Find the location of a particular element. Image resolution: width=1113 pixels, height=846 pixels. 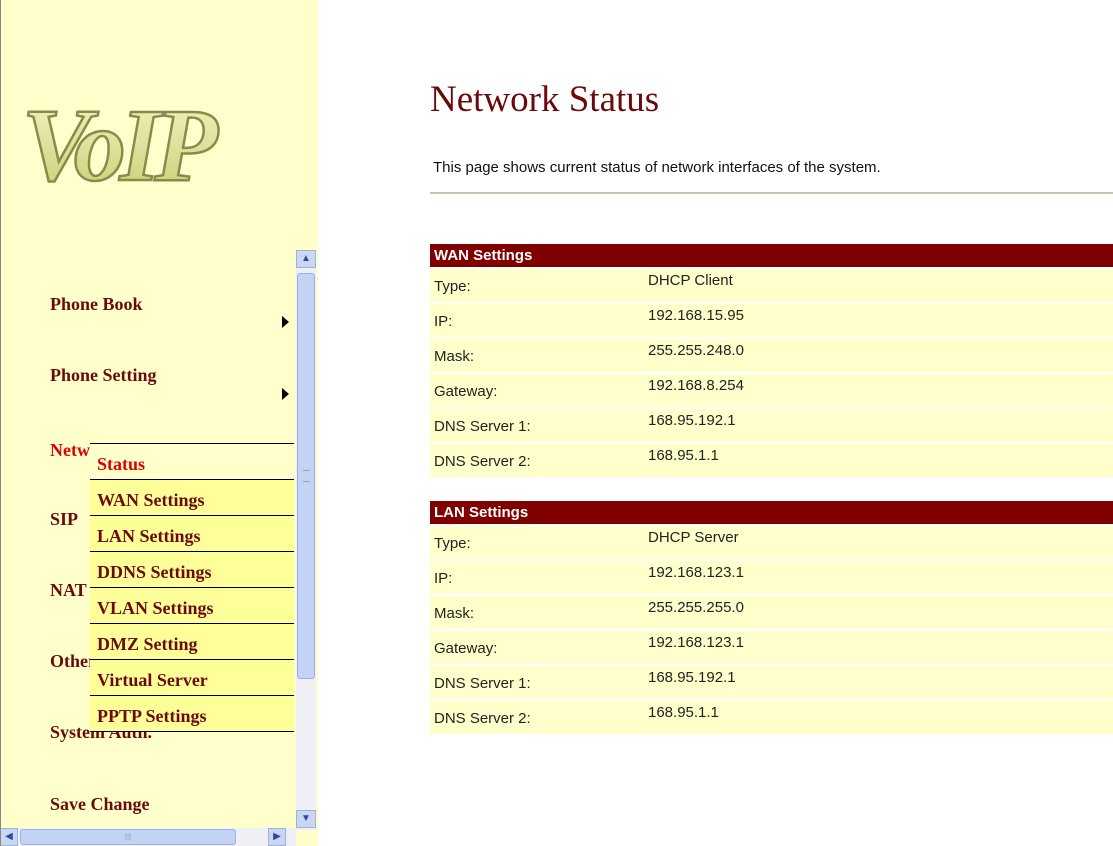

grip-icon is located at coordinates (306, 476).